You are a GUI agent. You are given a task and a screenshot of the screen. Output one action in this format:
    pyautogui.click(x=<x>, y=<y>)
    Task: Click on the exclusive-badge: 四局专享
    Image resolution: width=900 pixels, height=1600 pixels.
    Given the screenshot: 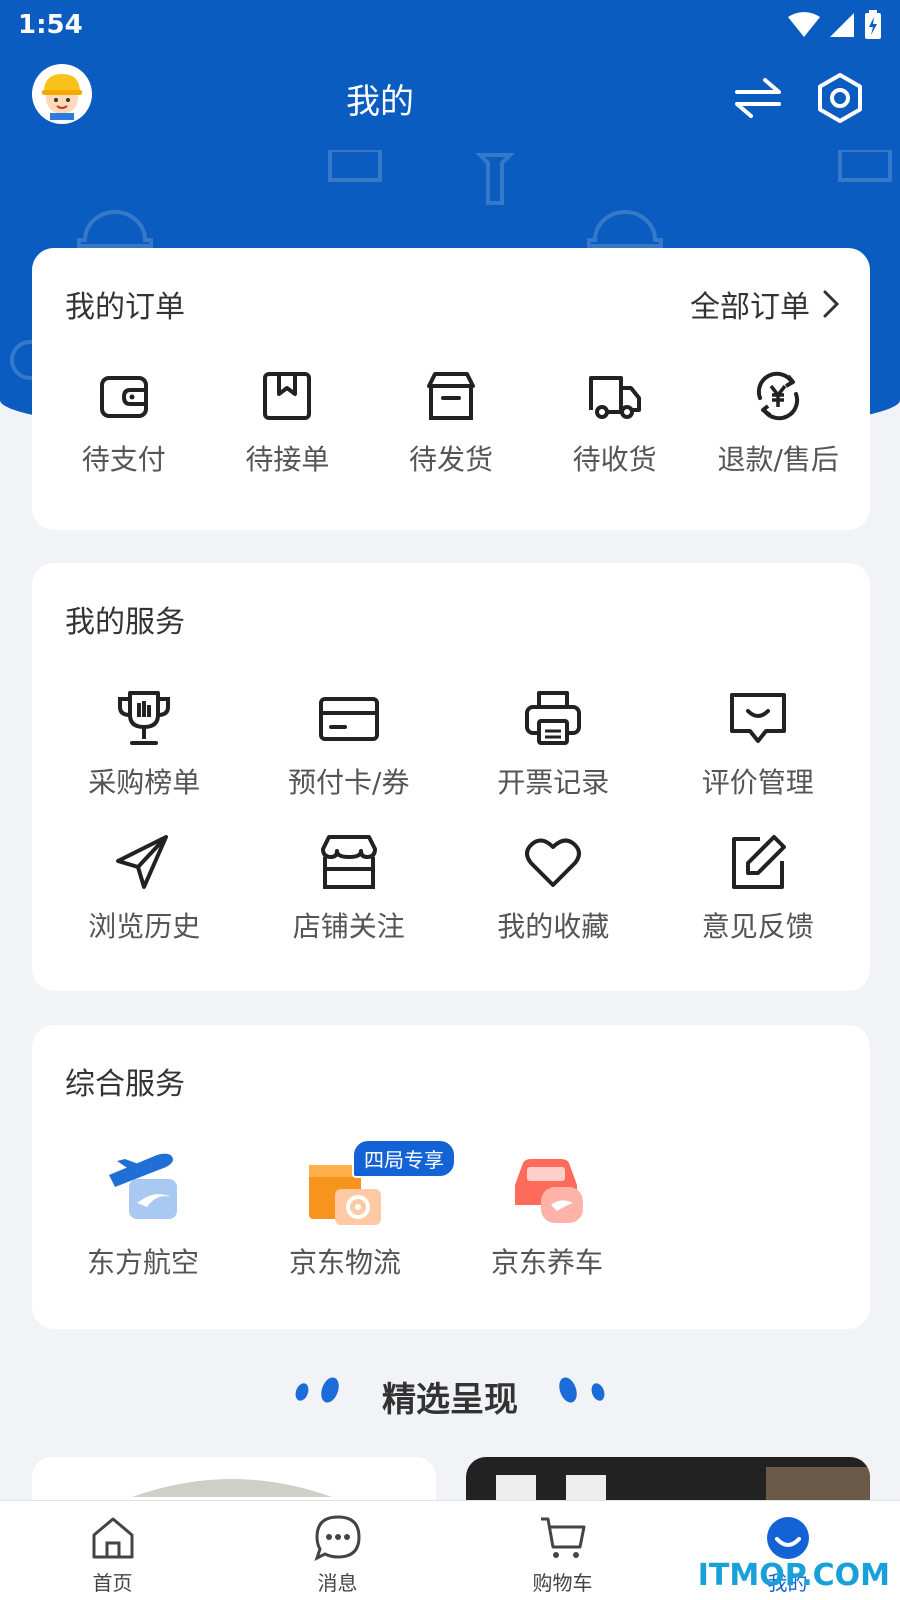 What is the action you would take?
    pyautogui.click(x=404, y=1158)
    